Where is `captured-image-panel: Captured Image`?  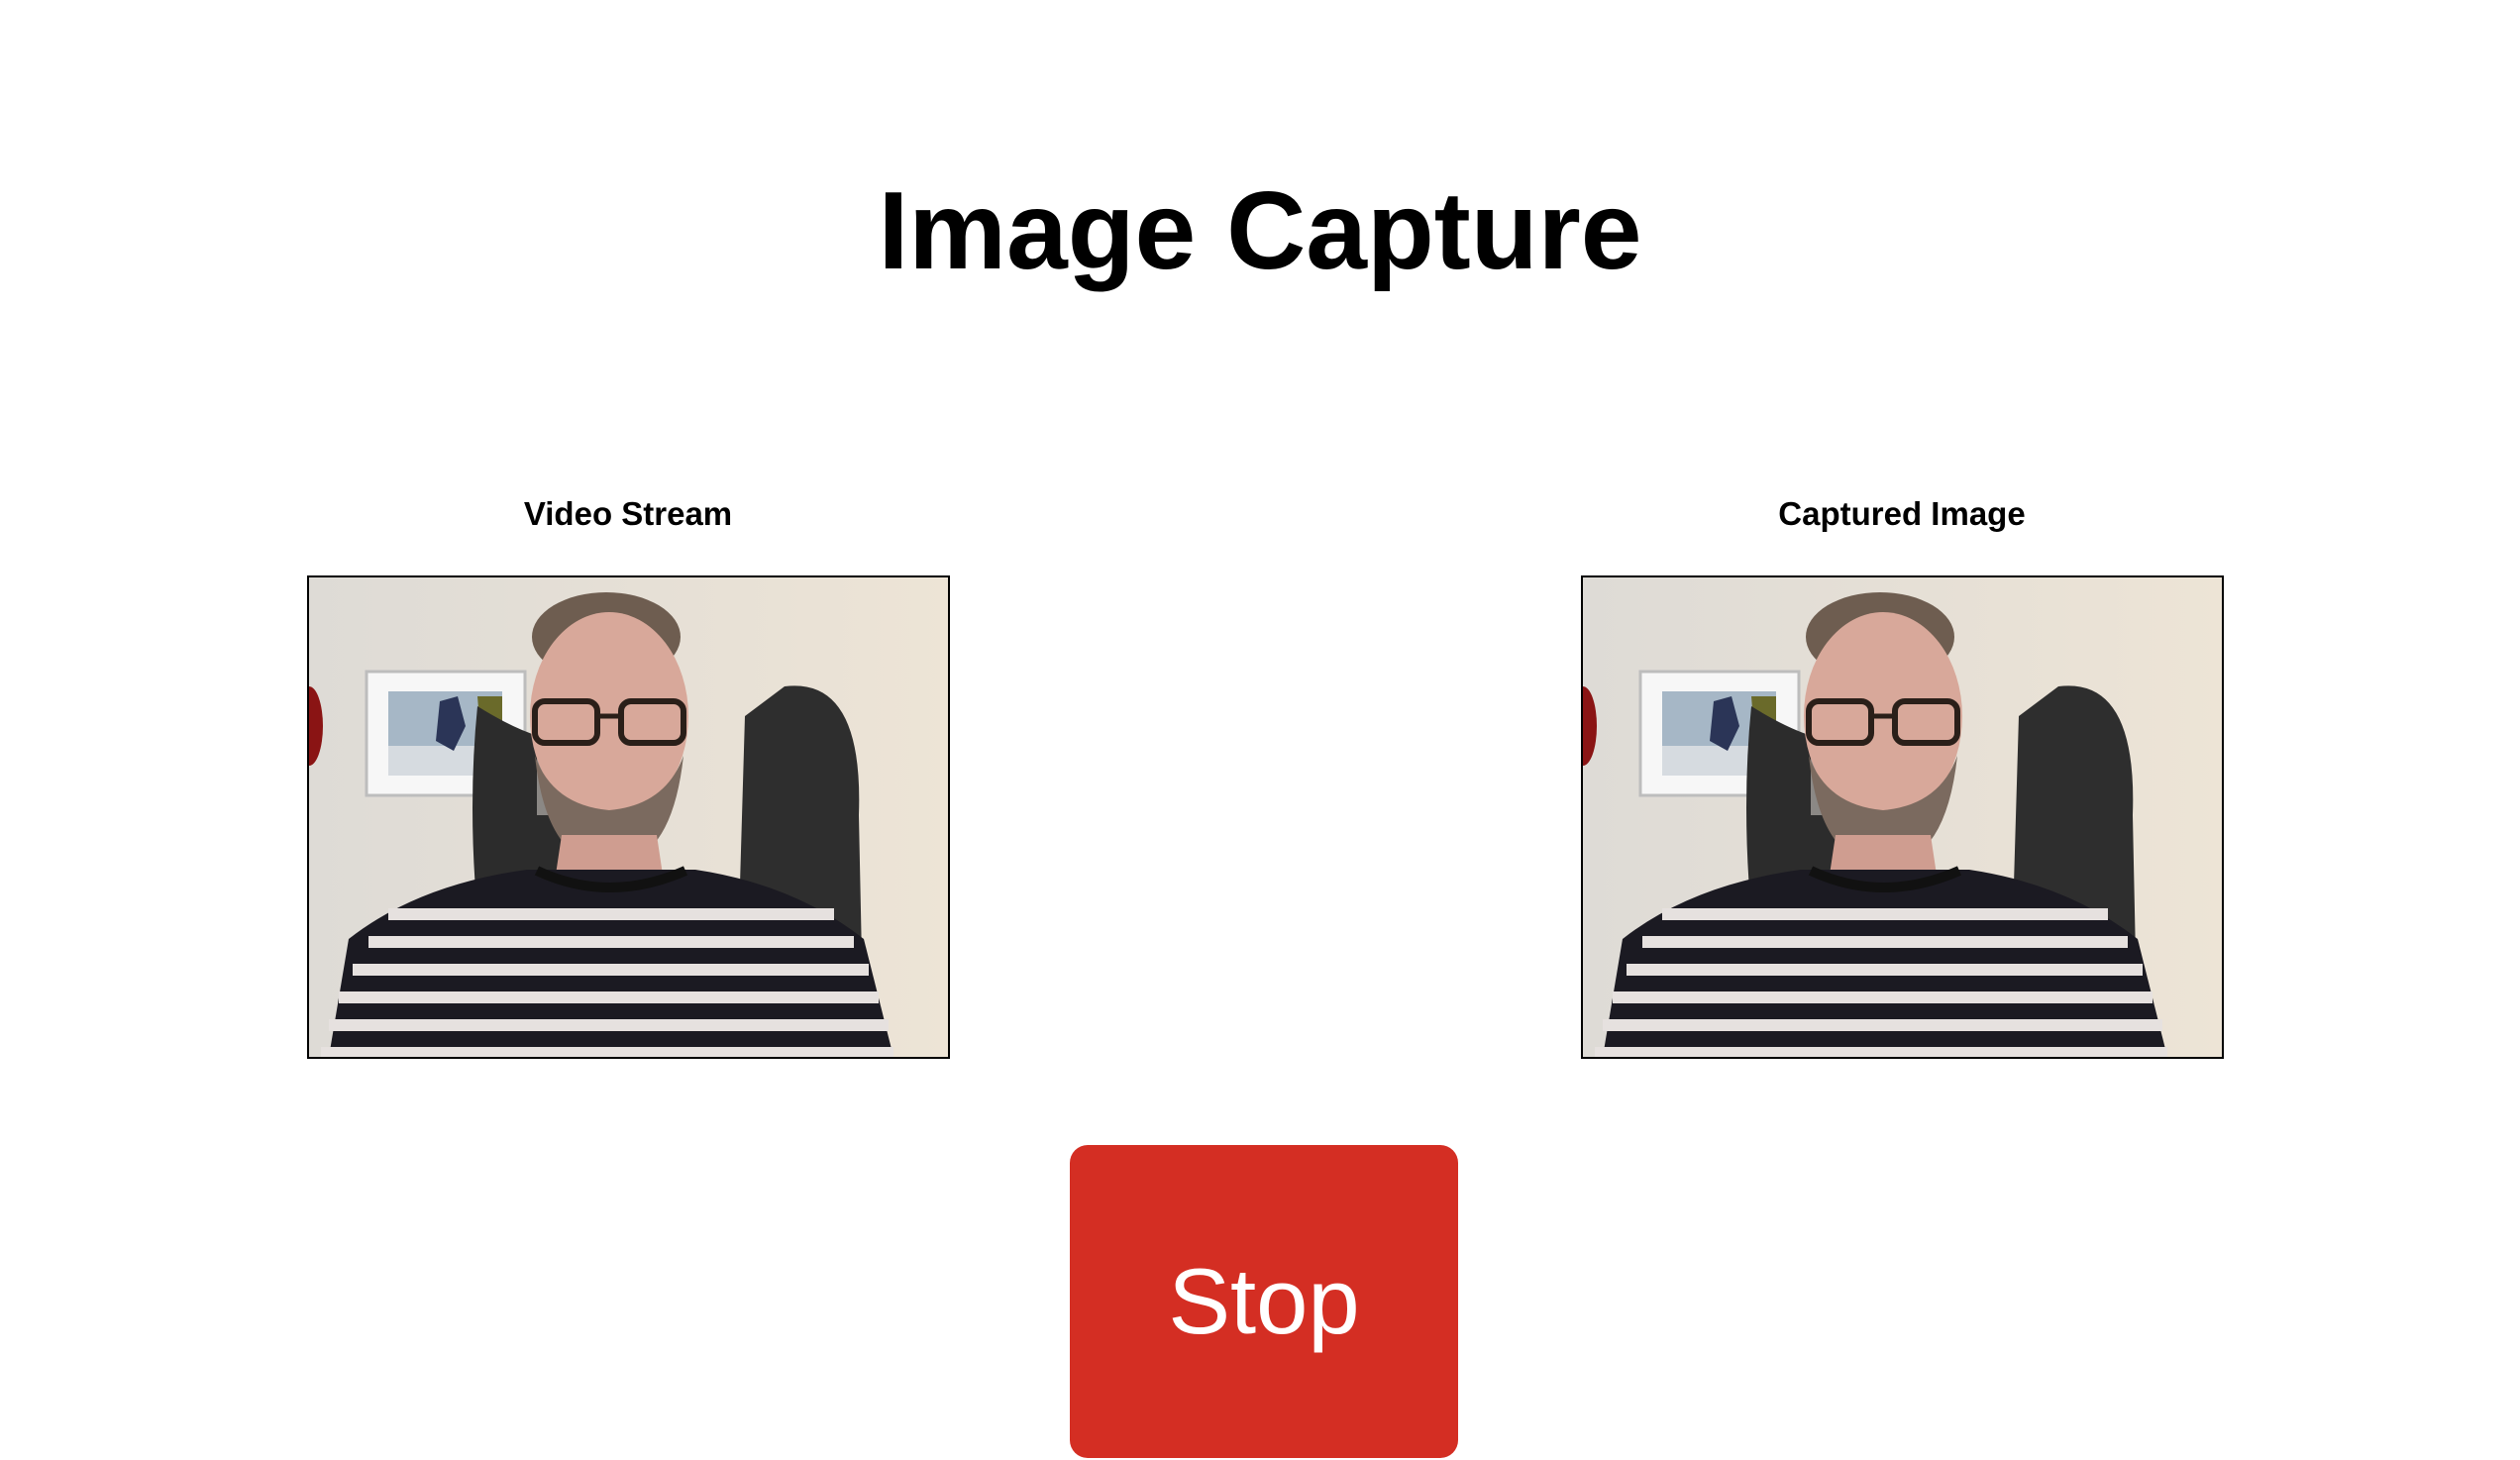 captured-image-panel: Captured Image is located at coordinates (1902, 774).